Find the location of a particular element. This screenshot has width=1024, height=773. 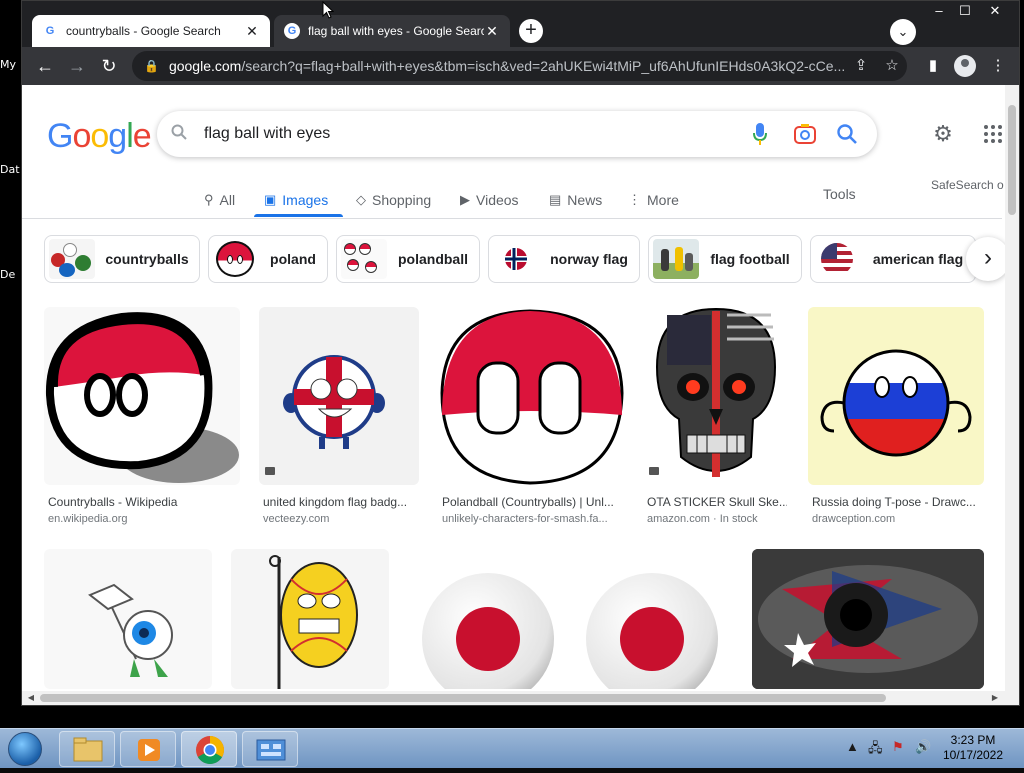

chip-label: norway flag is located at coordinates (589, 259).